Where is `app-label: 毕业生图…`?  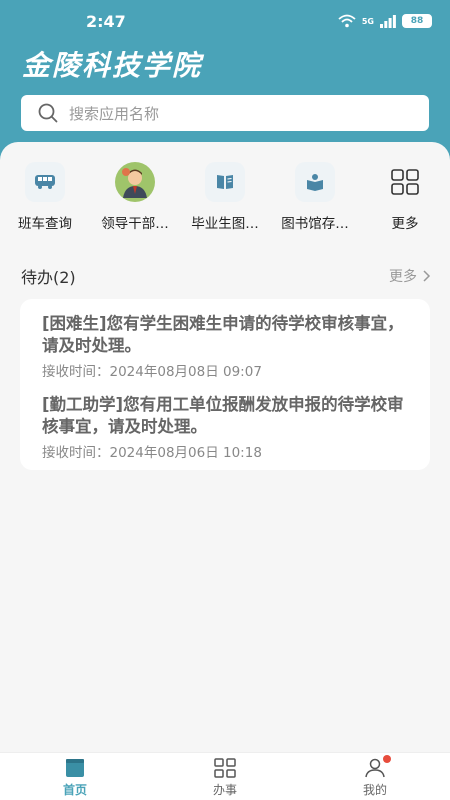
app-label: 毕业生图… is located at coordinates (225, 224).